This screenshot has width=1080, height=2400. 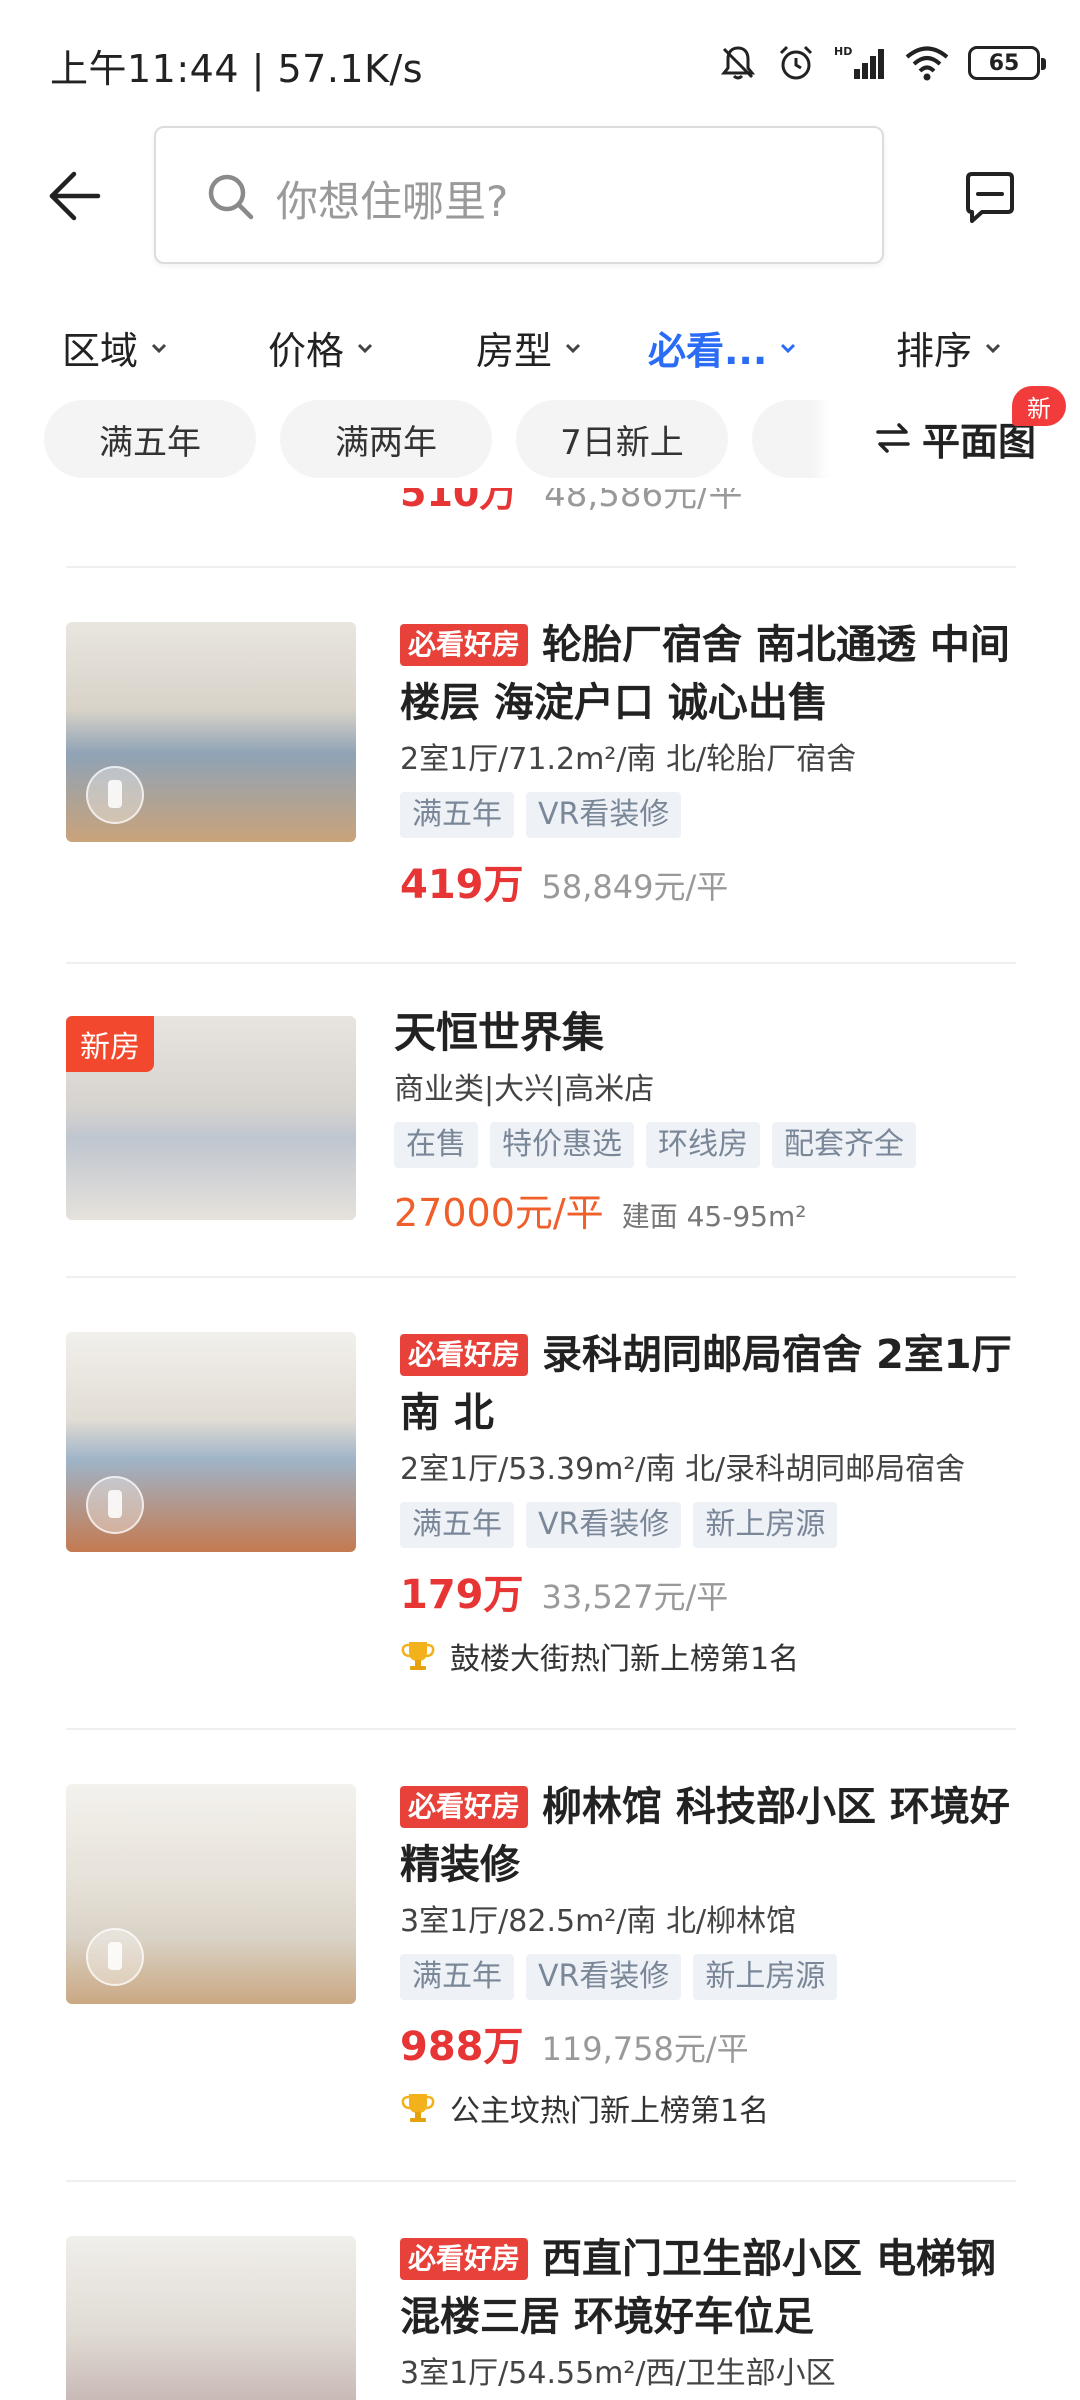 What do you see at coordinates (635, 887) in the screenshot?
I see `unit-price: 58,849元/平` at bounding box center [635, 887].